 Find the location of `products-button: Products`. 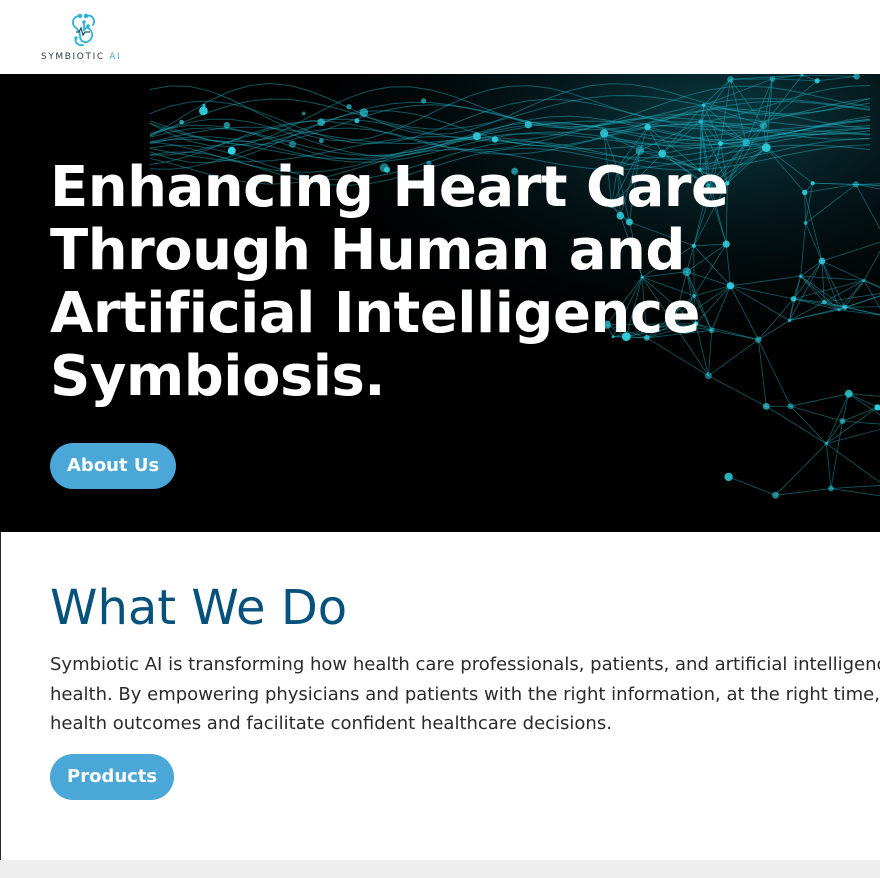

products-button: Products is located at coordinates (112, 777).